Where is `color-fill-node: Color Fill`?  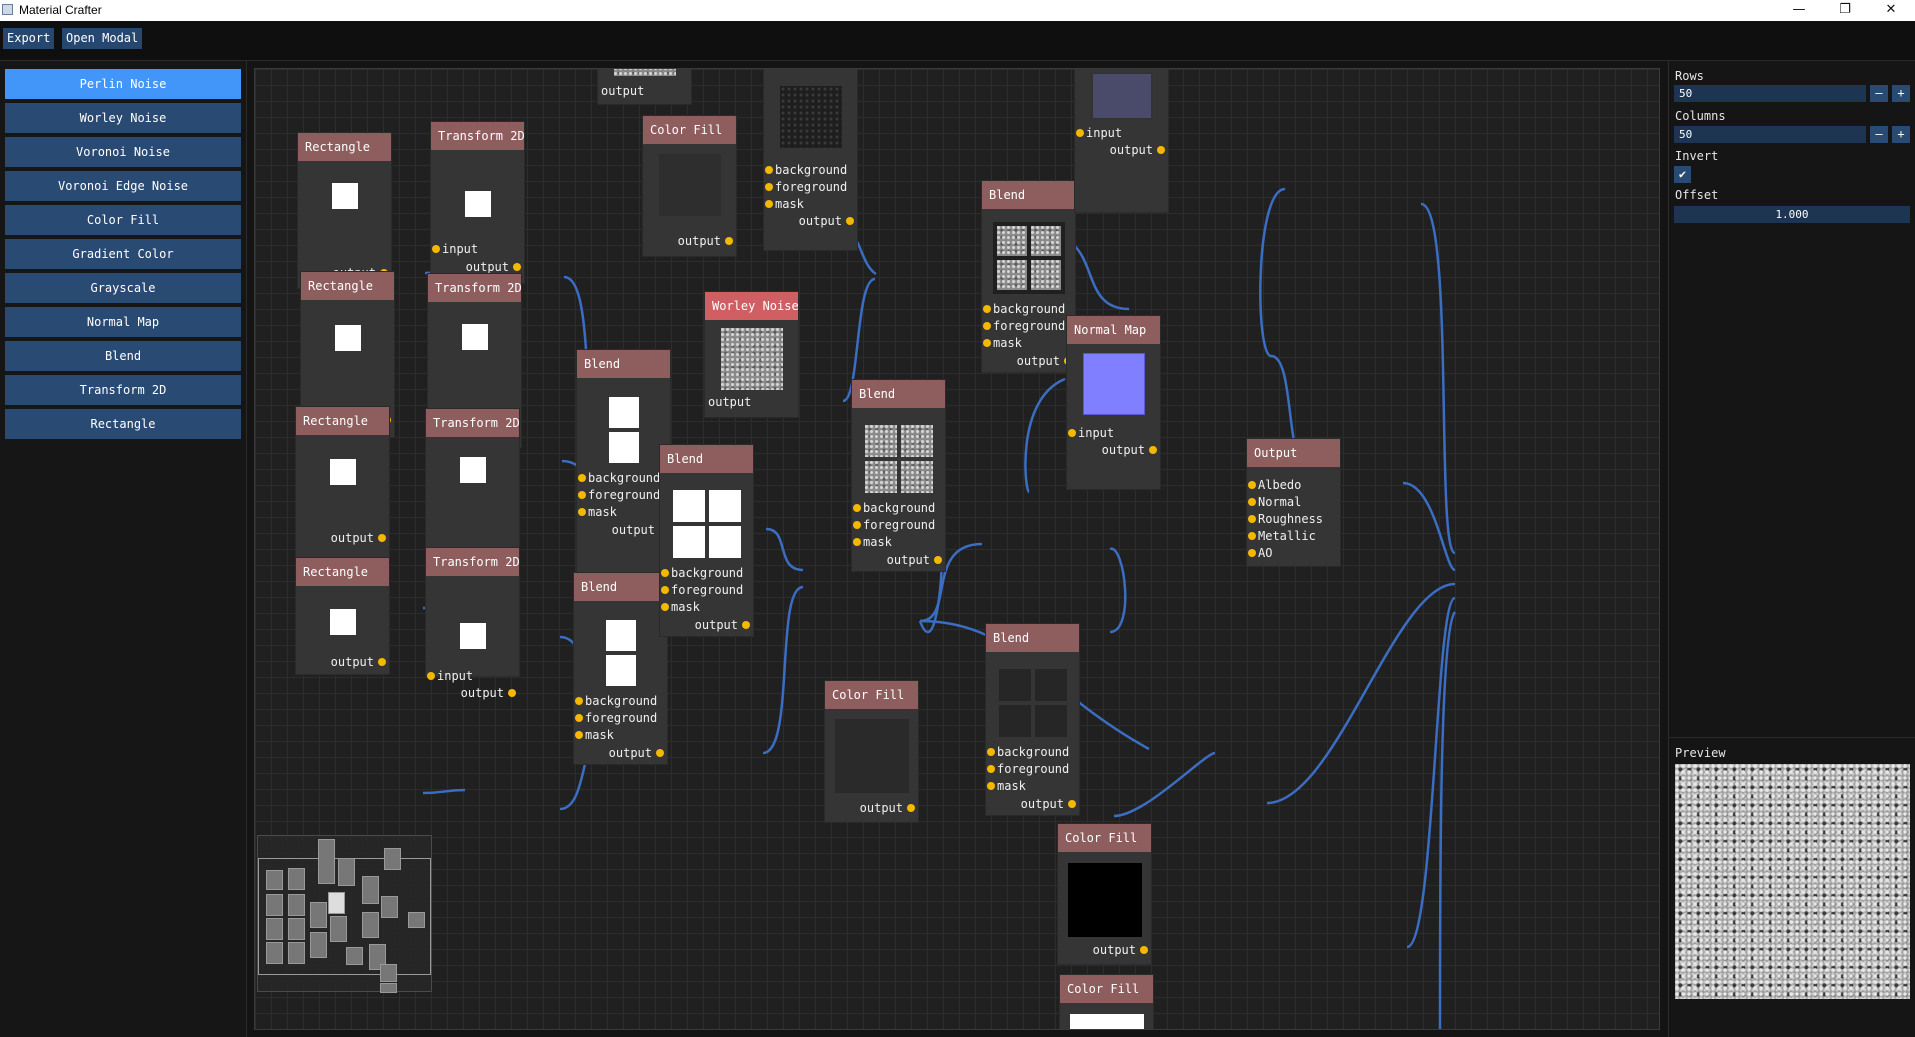
color-fill-node: Color Fill is located at coordinates (1106, 1001).